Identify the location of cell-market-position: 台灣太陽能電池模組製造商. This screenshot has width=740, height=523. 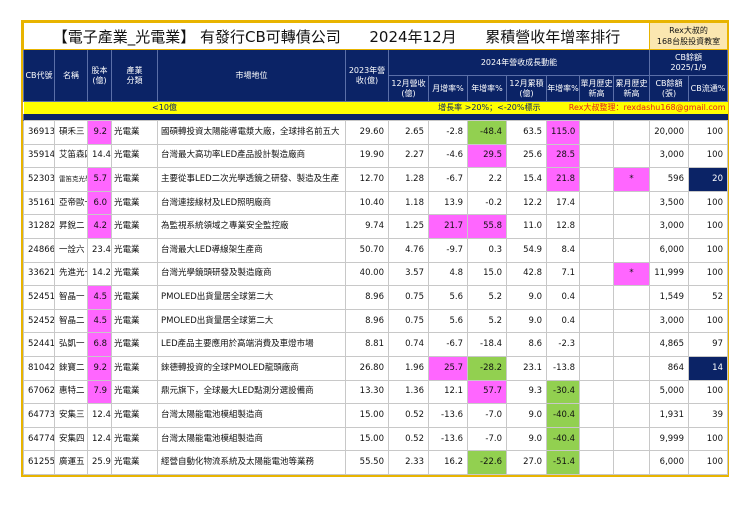
(251, 439).